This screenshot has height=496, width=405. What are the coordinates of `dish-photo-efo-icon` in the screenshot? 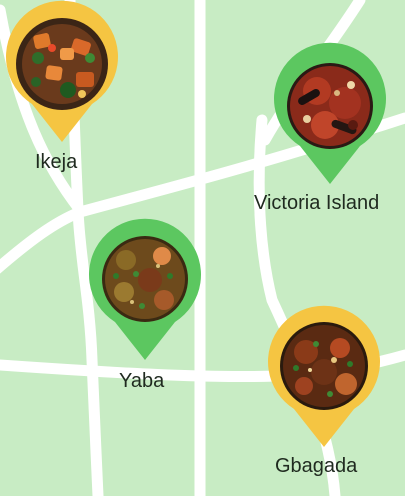 It's located at (324, 366).